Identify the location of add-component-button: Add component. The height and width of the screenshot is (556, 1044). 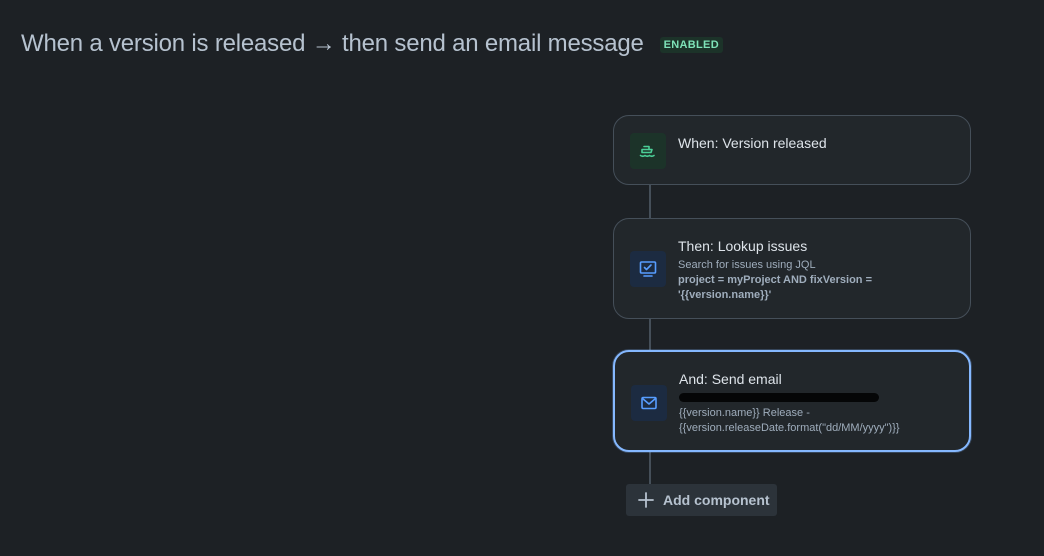
(701, 500).